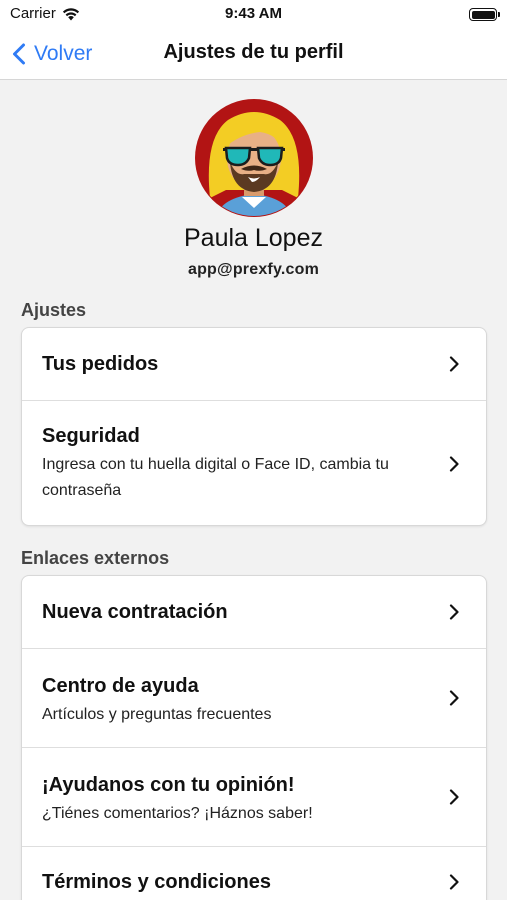 This screenshot has height=900, width=507. What do you see at coordinates (157, 714) in the screenshot?
I see `row-subtitle: Artículos y preguntas frecuentes` at bounding box center [157, 714].